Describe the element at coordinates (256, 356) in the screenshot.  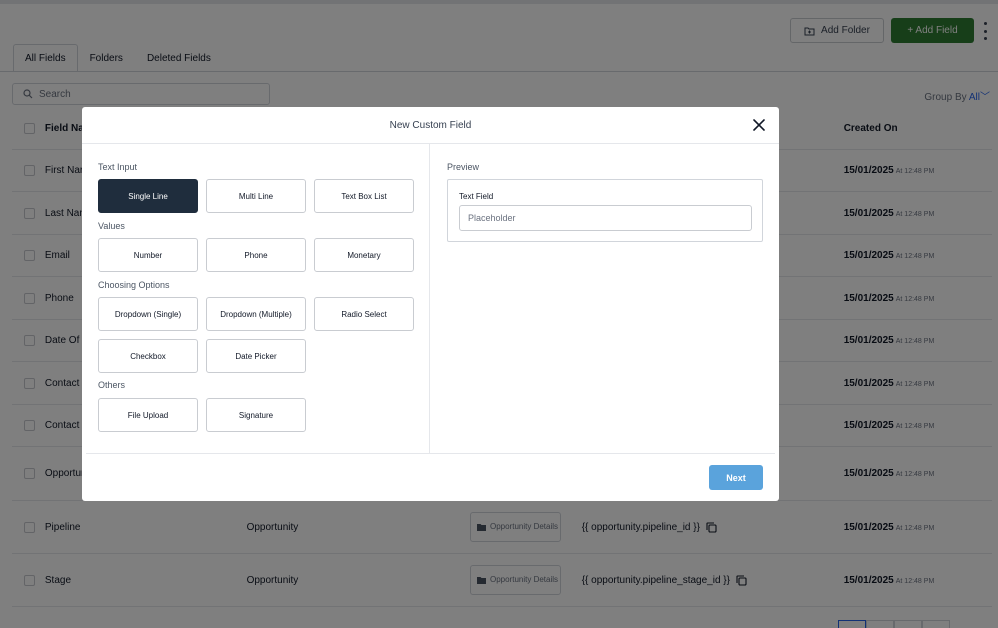
I see `option-date-picker: Date Picker` at that location.